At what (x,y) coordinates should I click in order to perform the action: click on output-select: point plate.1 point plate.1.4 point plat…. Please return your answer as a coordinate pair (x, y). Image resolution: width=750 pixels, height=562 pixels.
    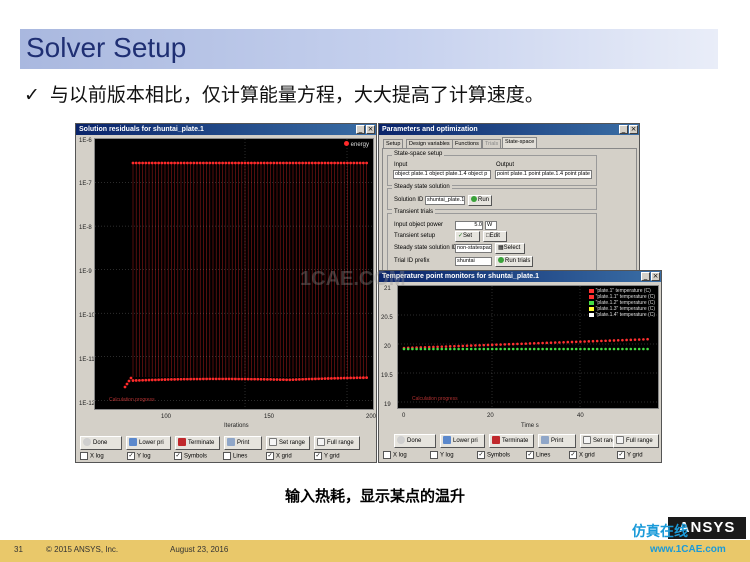
    Looking at the image, I should click on (543, 174).